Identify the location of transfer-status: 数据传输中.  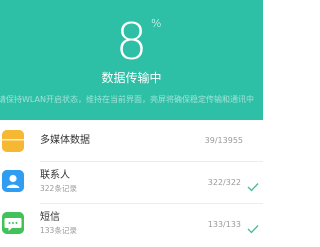
(131, 78).